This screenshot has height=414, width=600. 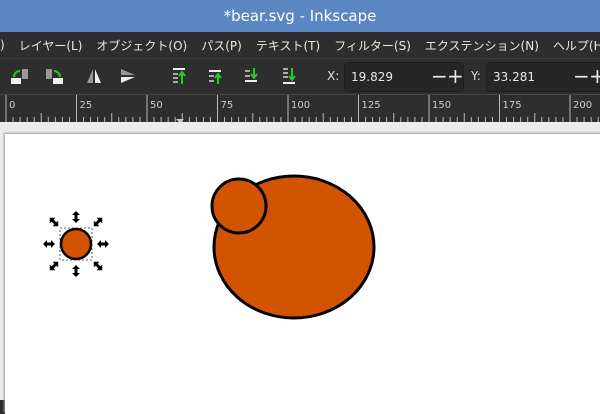 What do you see at coordinates (128, 76) in the screenshot?
I see `flip-vertical-icon` at bounding box center [128, 76].